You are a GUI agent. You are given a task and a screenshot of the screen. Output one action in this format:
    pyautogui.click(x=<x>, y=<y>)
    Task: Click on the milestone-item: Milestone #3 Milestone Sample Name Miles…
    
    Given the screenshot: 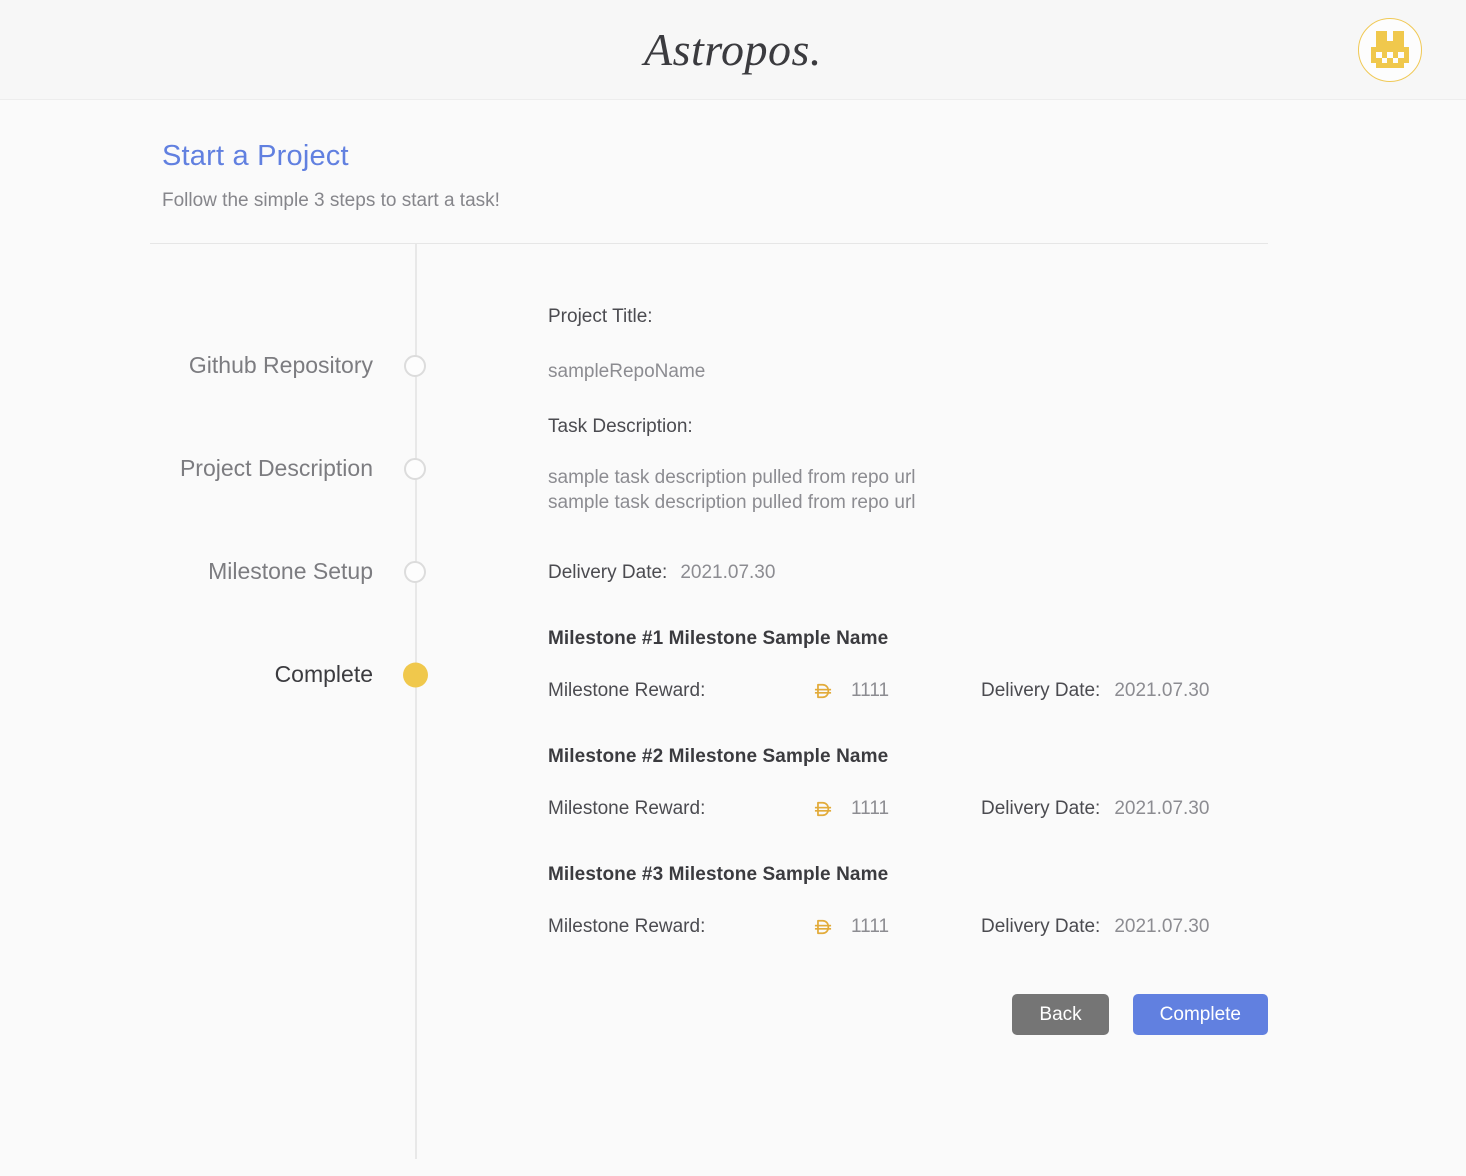 What is the action you would take?
    pyautogui.click(x=1007, y=901)
    